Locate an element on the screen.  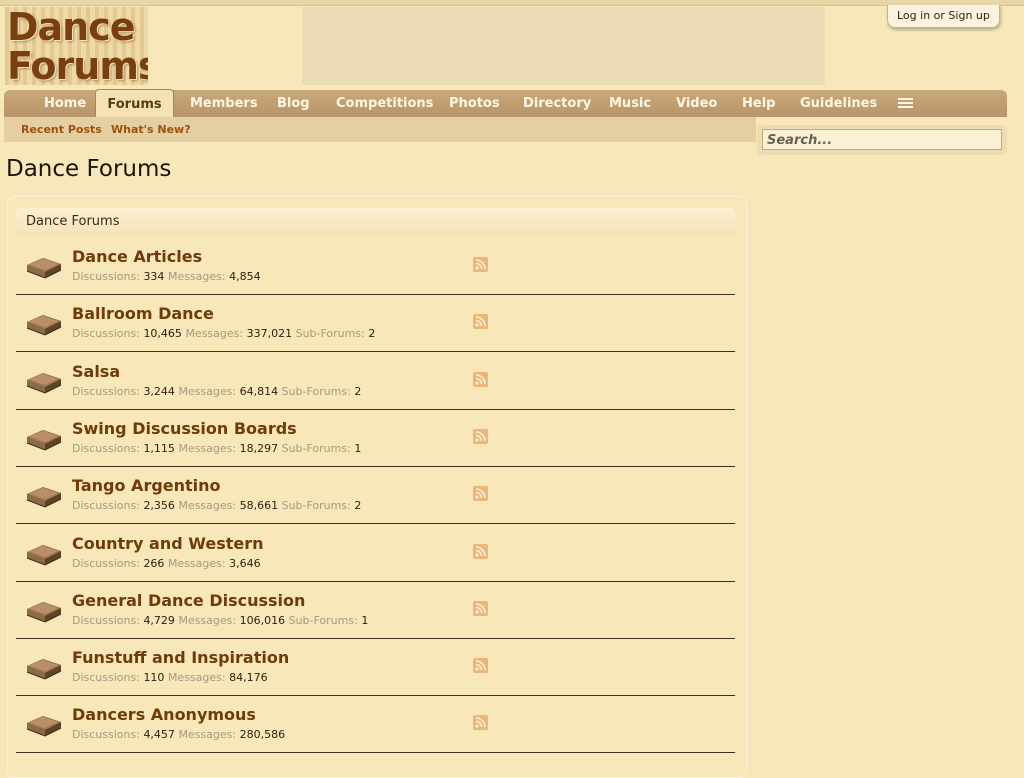
logo-line-2: Forums is located at coordinates (77, 64).